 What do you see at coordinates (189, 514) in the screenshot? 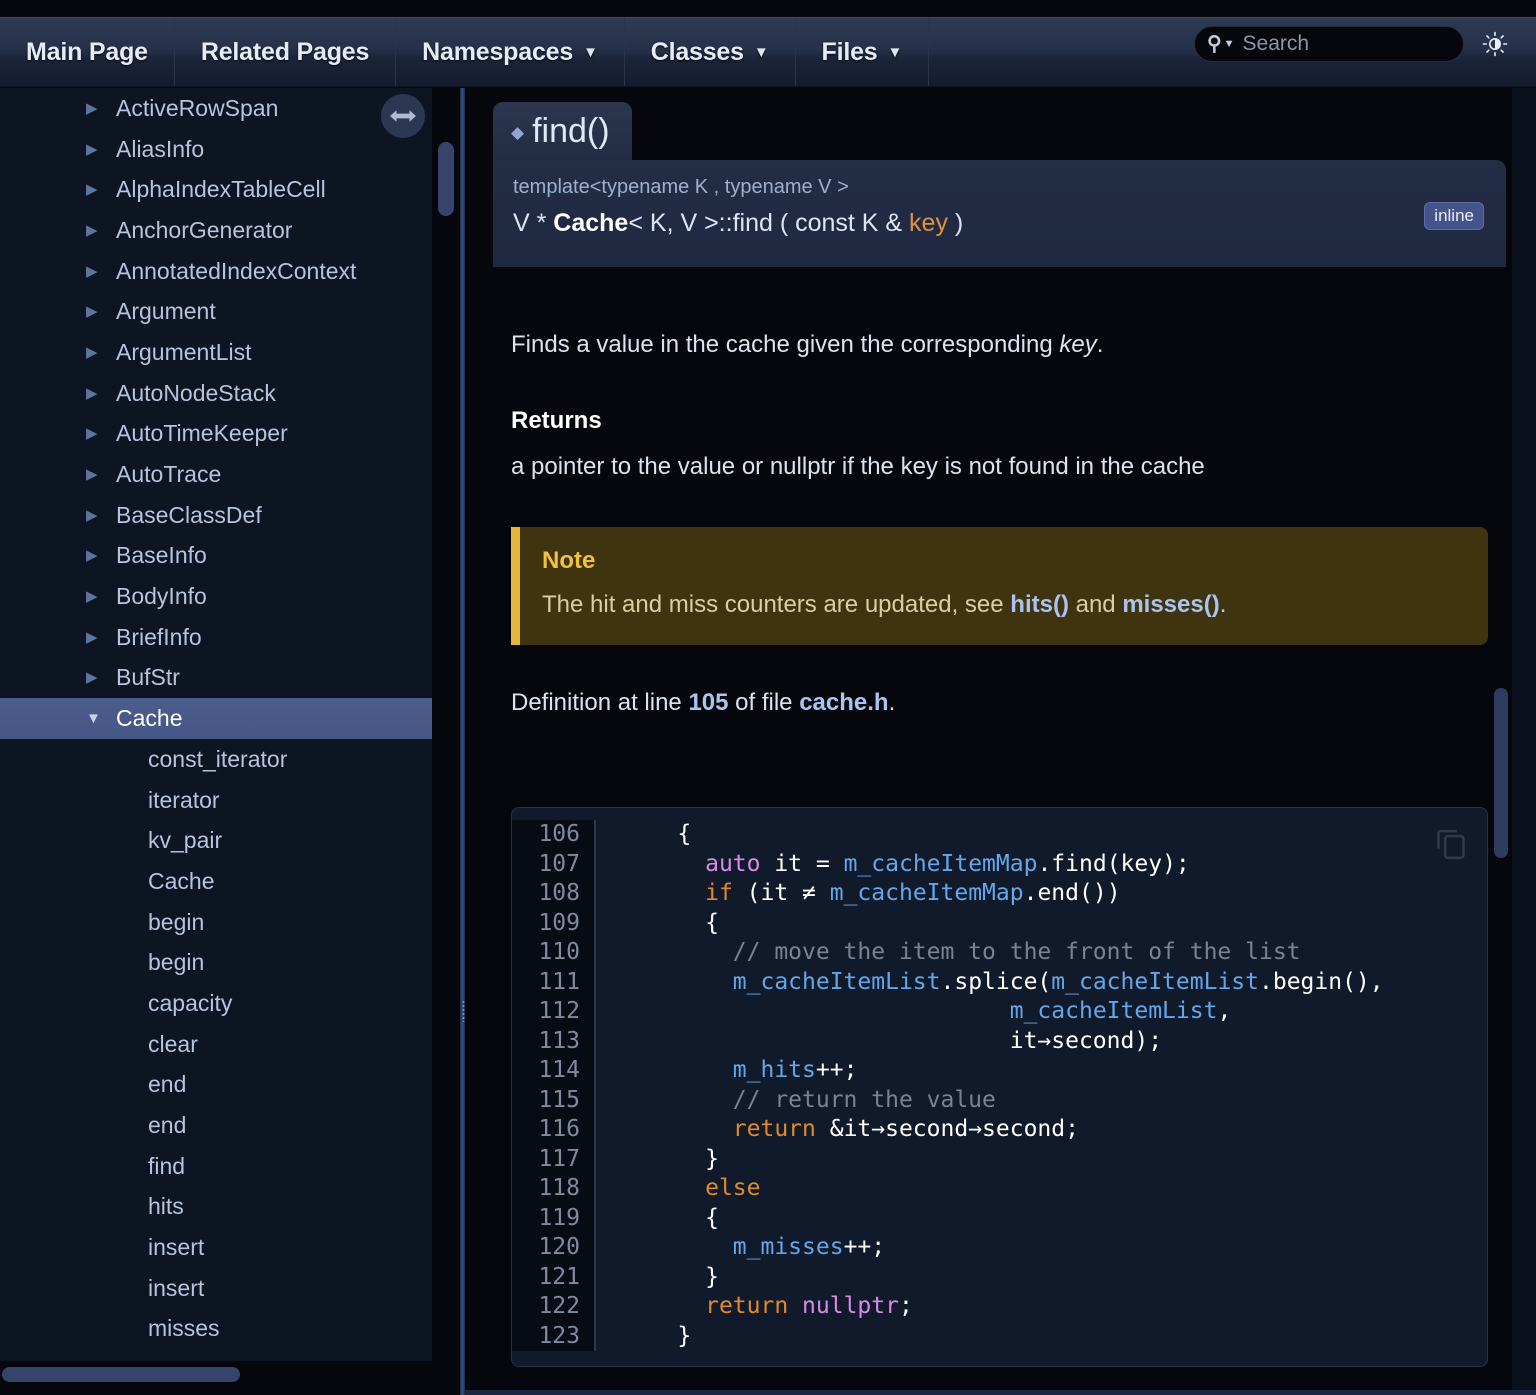
I see `sidebar-item-label: BaseClassDef` at bounding box center [189, 514].